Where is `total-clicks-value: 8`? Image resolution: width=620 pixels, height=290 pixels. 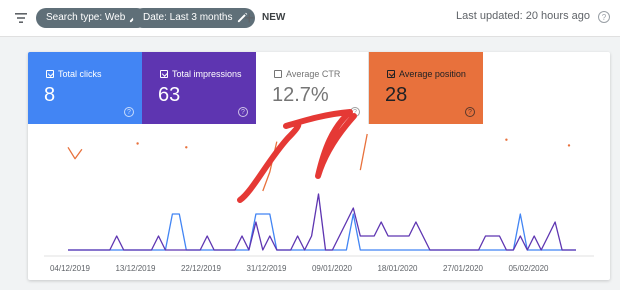
total-clicks-value: 8 is located at coordinates (50, 95).